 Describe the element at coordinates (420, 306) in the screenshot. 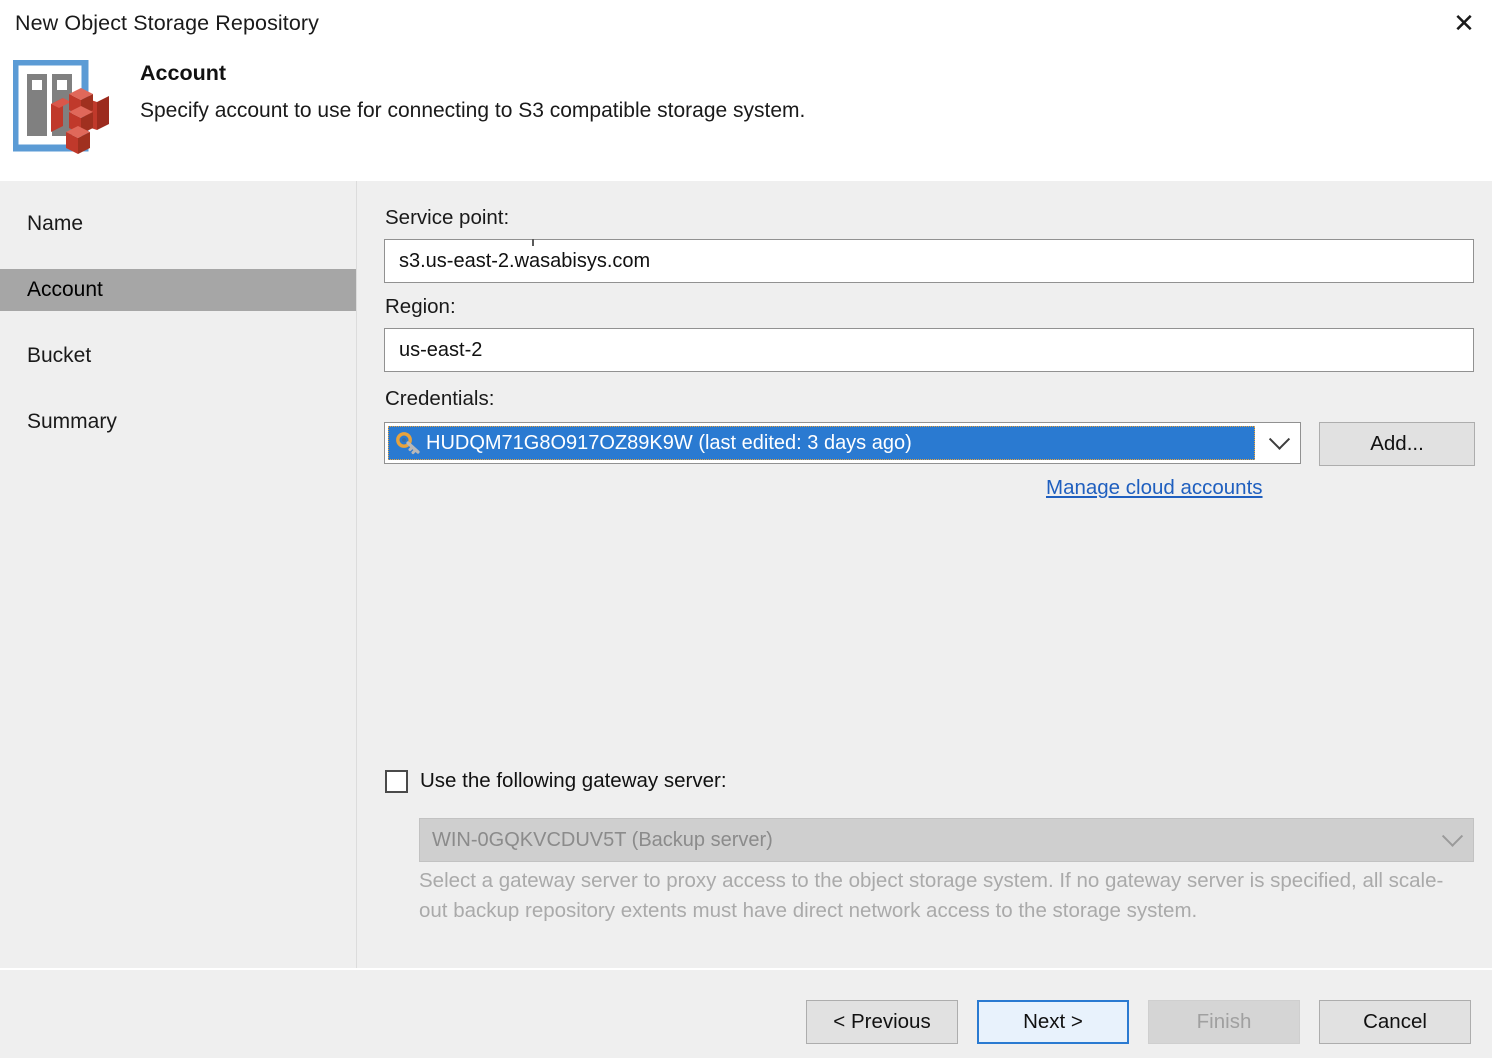

I see `region-label: Region:` at that location.